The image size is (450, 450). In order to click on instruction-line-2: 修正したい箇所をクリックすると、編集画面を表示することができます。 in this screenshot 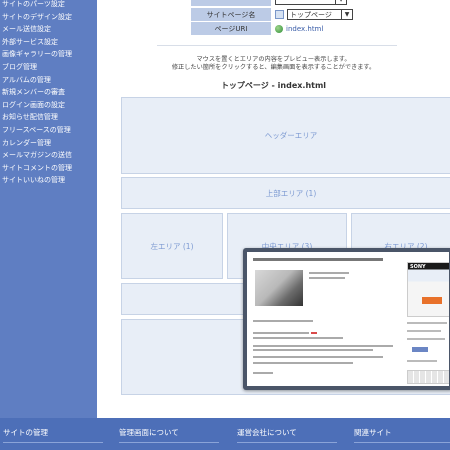, I will do `click(273, 67)`.